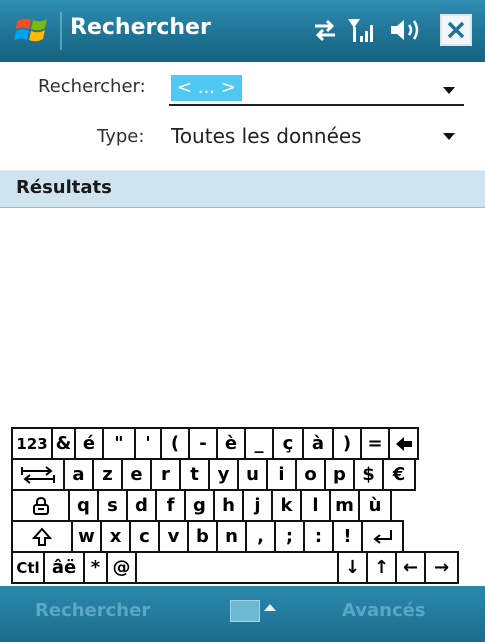 The height and width of the screenshot is (642, 485). Describe the element at coordinates (199, 505) in the screenshot. I see `keyboard-key: g` at that location.